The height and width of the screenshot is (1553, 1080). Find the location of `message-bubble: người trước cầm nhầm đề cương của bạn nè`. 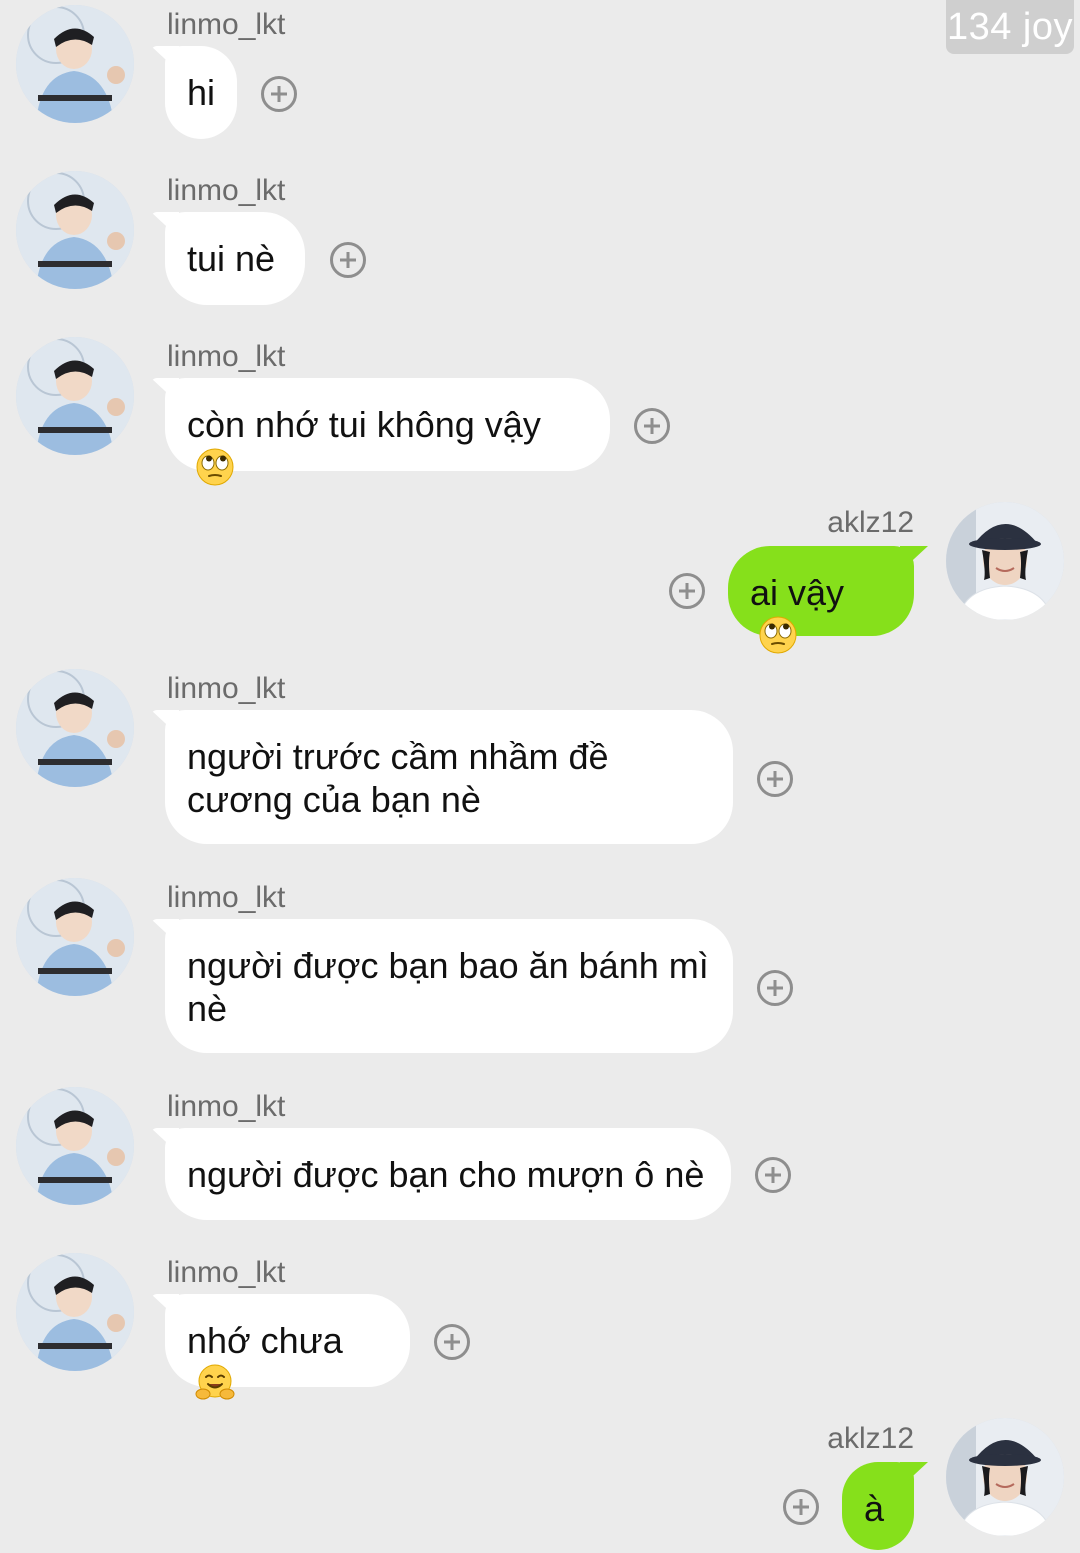

message-bubble: người trước cầm nhầm đề cương của bạn nè is located at coordinates (449, 777).